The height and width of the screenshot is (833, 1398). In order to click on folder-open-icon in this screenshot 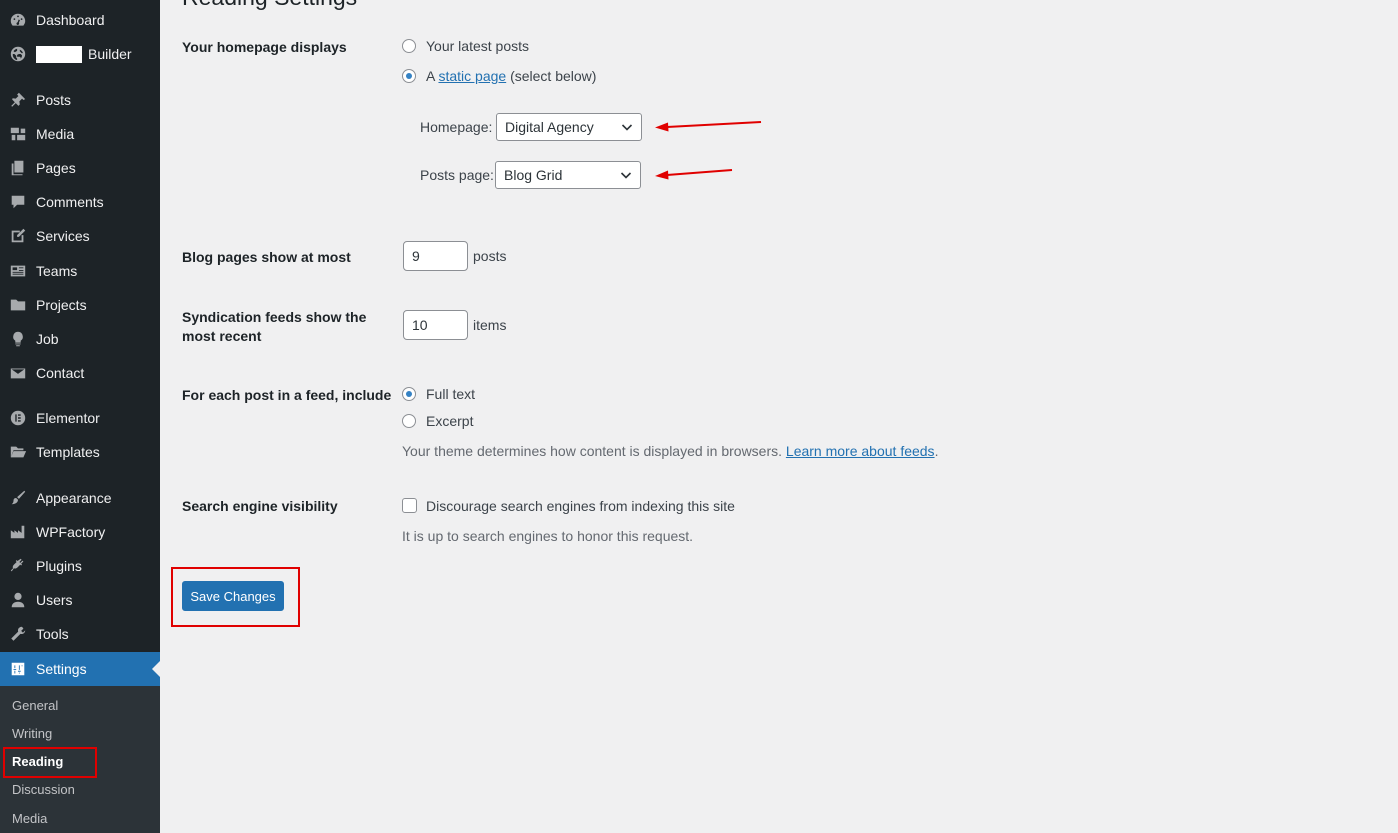, I will do `click(18, 452)`.